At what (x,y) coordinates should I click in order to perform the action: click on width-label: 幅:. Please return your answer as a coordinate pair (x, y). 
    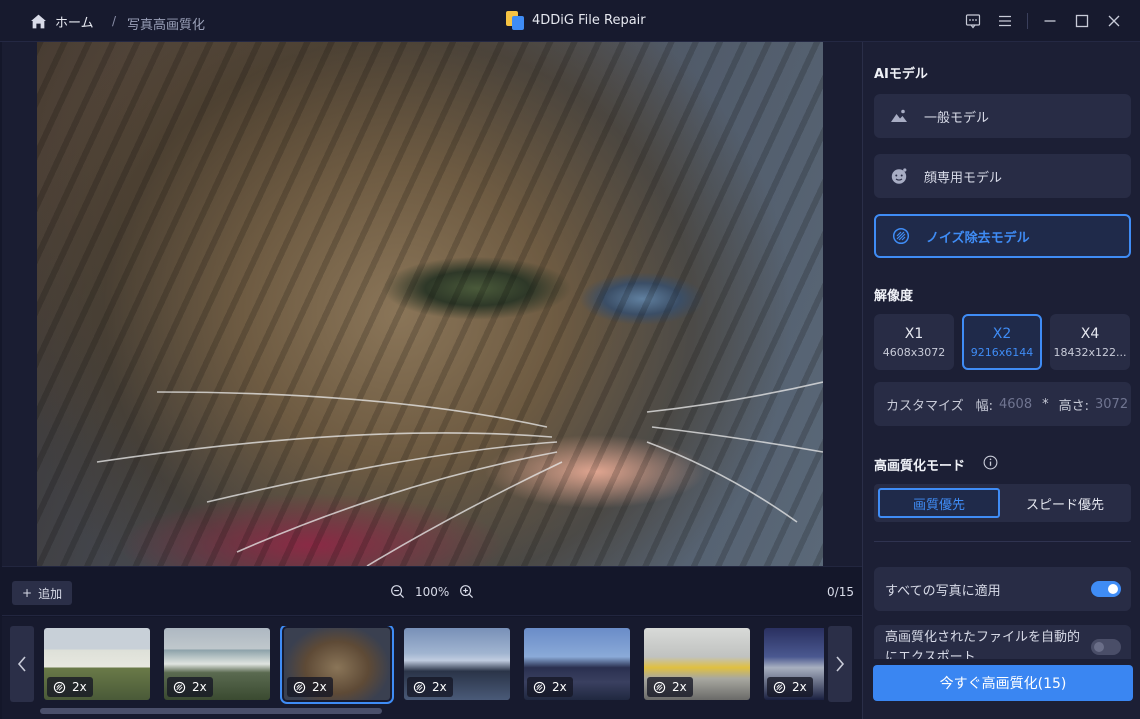
    Looking at the image, I should click on (984, 406).